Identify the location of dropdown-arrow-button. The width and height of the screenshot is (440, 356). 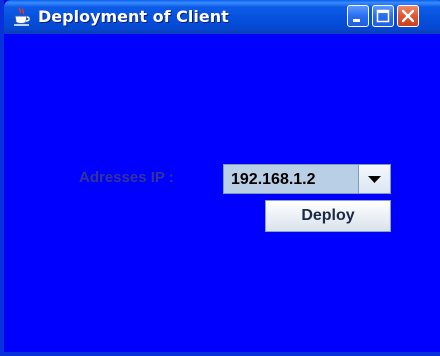
(374, 179).